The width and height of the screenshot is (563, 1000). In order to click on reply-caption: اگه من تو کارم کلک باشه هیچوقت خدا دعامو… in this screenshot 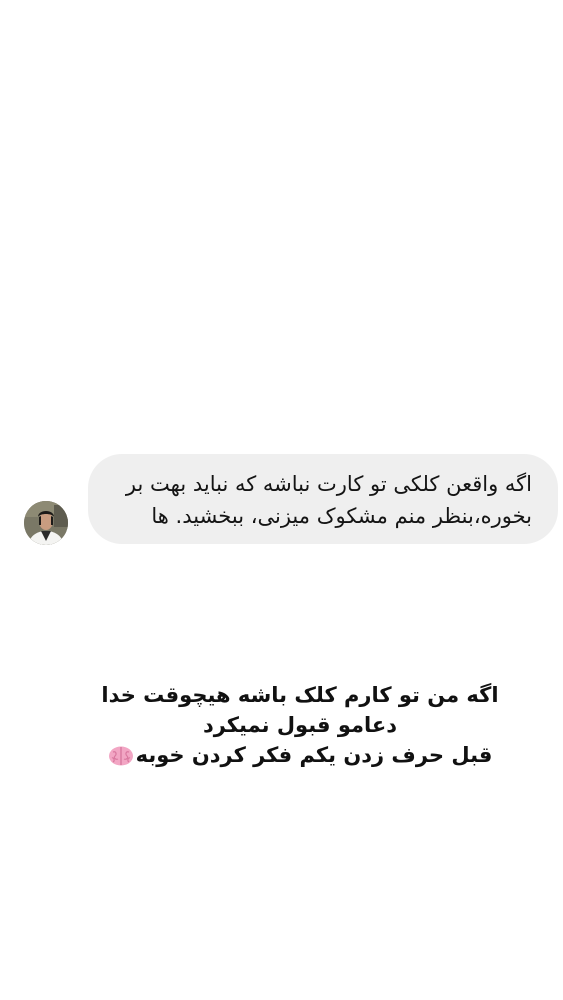, I will do `click(300, 725)`.